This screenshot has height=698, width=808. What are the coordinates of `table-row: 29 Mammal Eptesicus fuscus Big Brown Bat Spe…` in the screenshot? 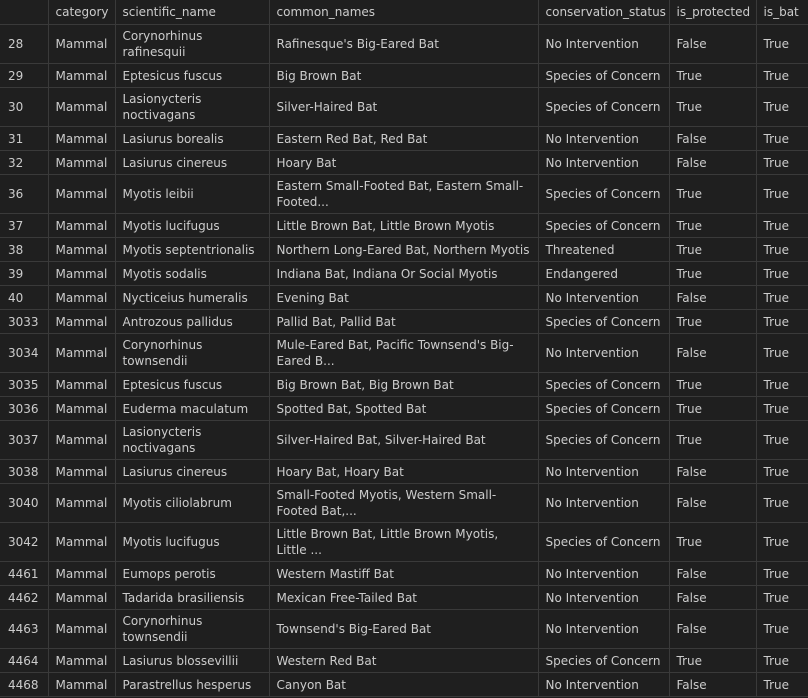 It's located at (404, 75).